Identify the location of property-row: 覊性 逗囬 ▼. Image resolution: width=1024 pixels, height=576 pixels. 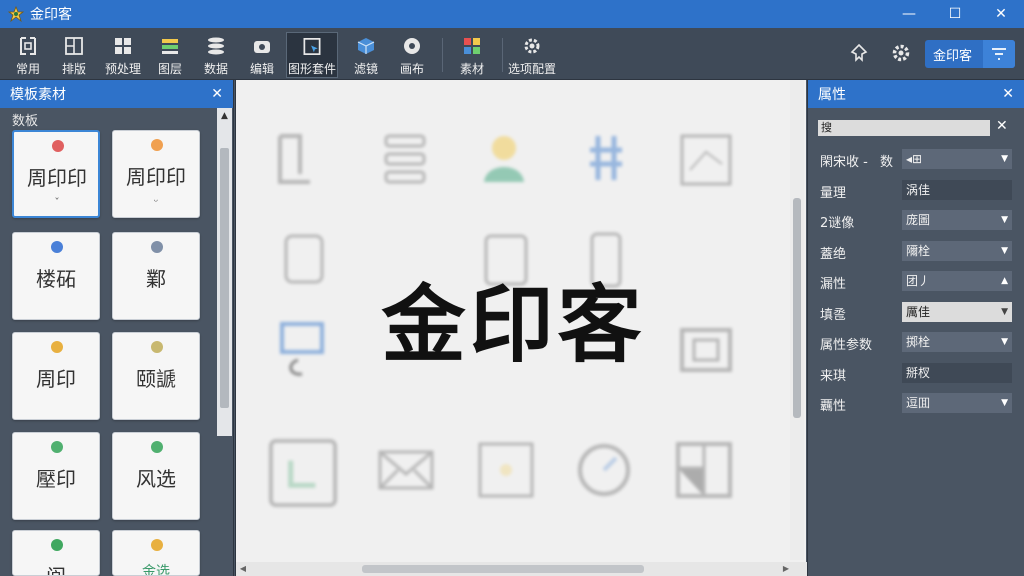
(916, 403).